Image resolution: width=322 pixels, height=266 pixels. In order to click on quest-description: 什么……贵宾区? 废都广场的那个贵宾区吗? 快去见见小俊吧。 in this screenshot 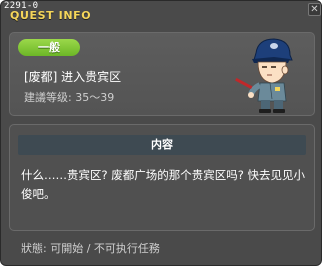, I will do `click(163, 184)`.